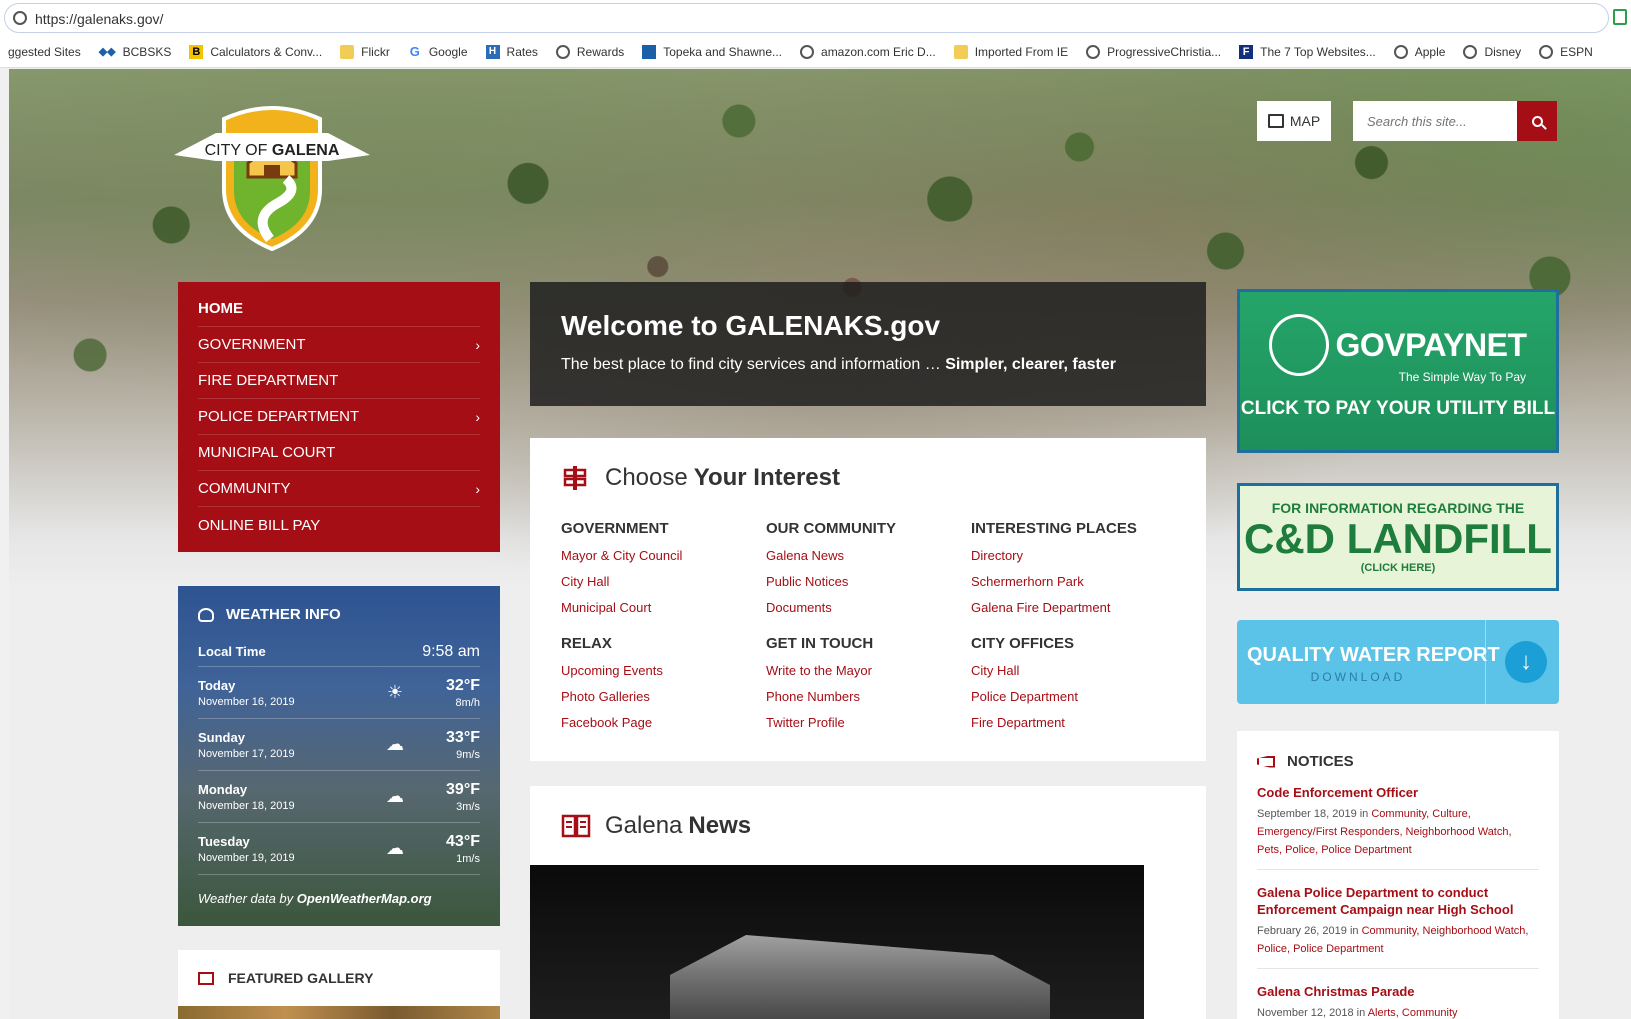 This screenshot has height=1019, width=1631. Describe the element at coordinates (339, 525) in the screenshot. I see `nav-item: ONLINE BILL PAY` at that location.